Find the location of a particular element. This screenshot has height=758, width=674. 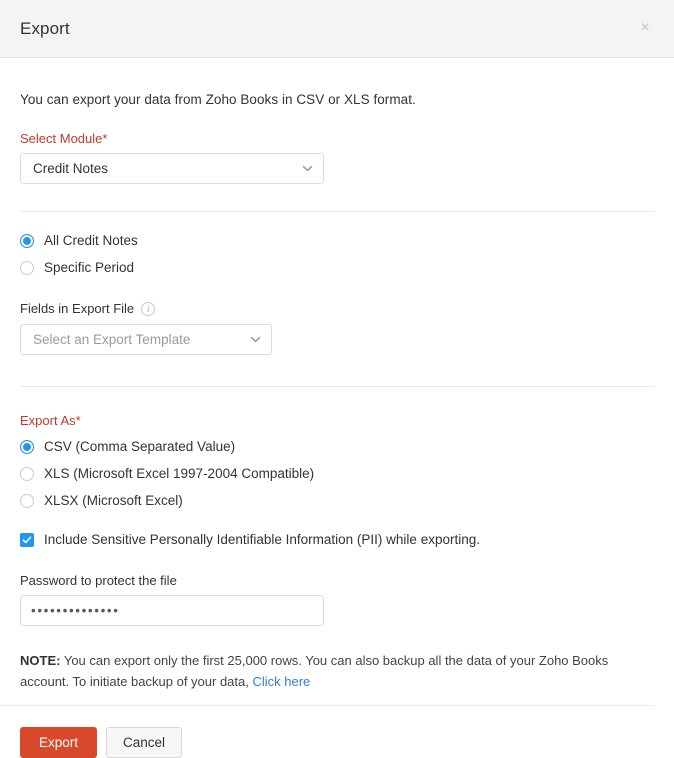

checkmark-icon is located at coordinates (27, 539).